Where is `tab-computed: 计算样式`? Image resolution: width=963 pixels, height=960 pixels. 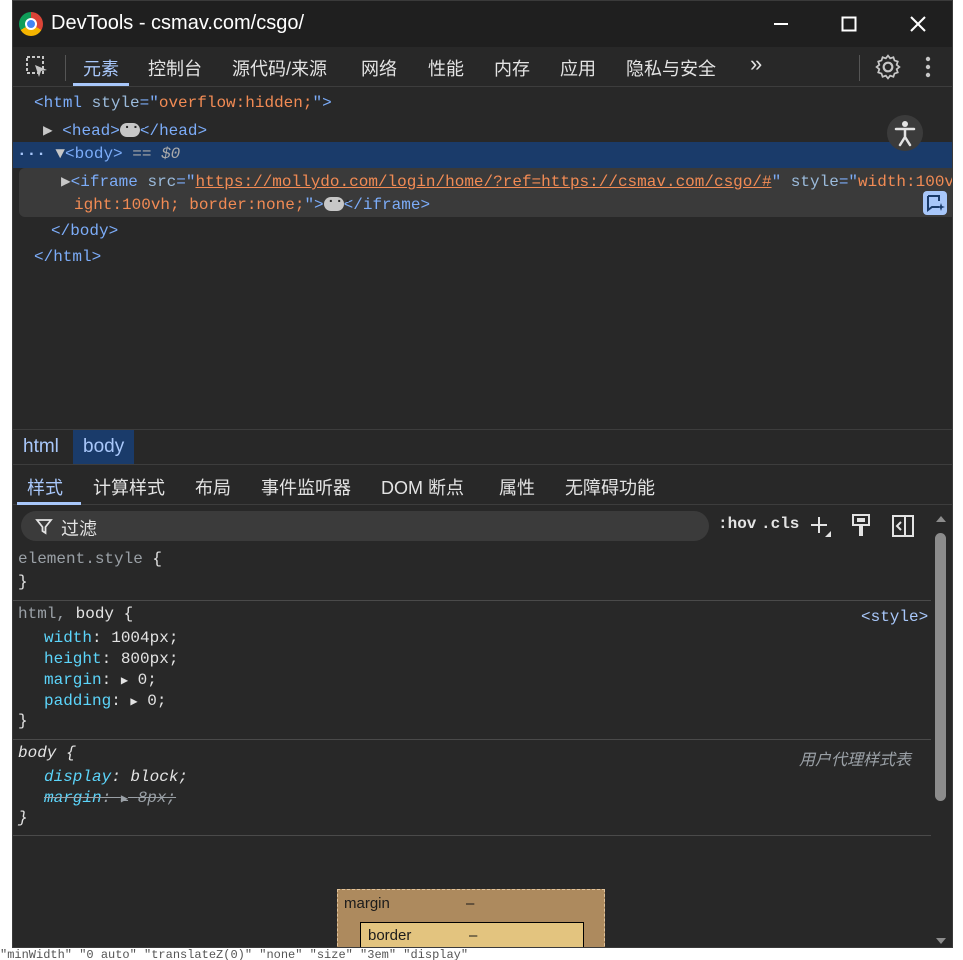 tab-computed: 计算样式 is located at coordinates (129, 487).